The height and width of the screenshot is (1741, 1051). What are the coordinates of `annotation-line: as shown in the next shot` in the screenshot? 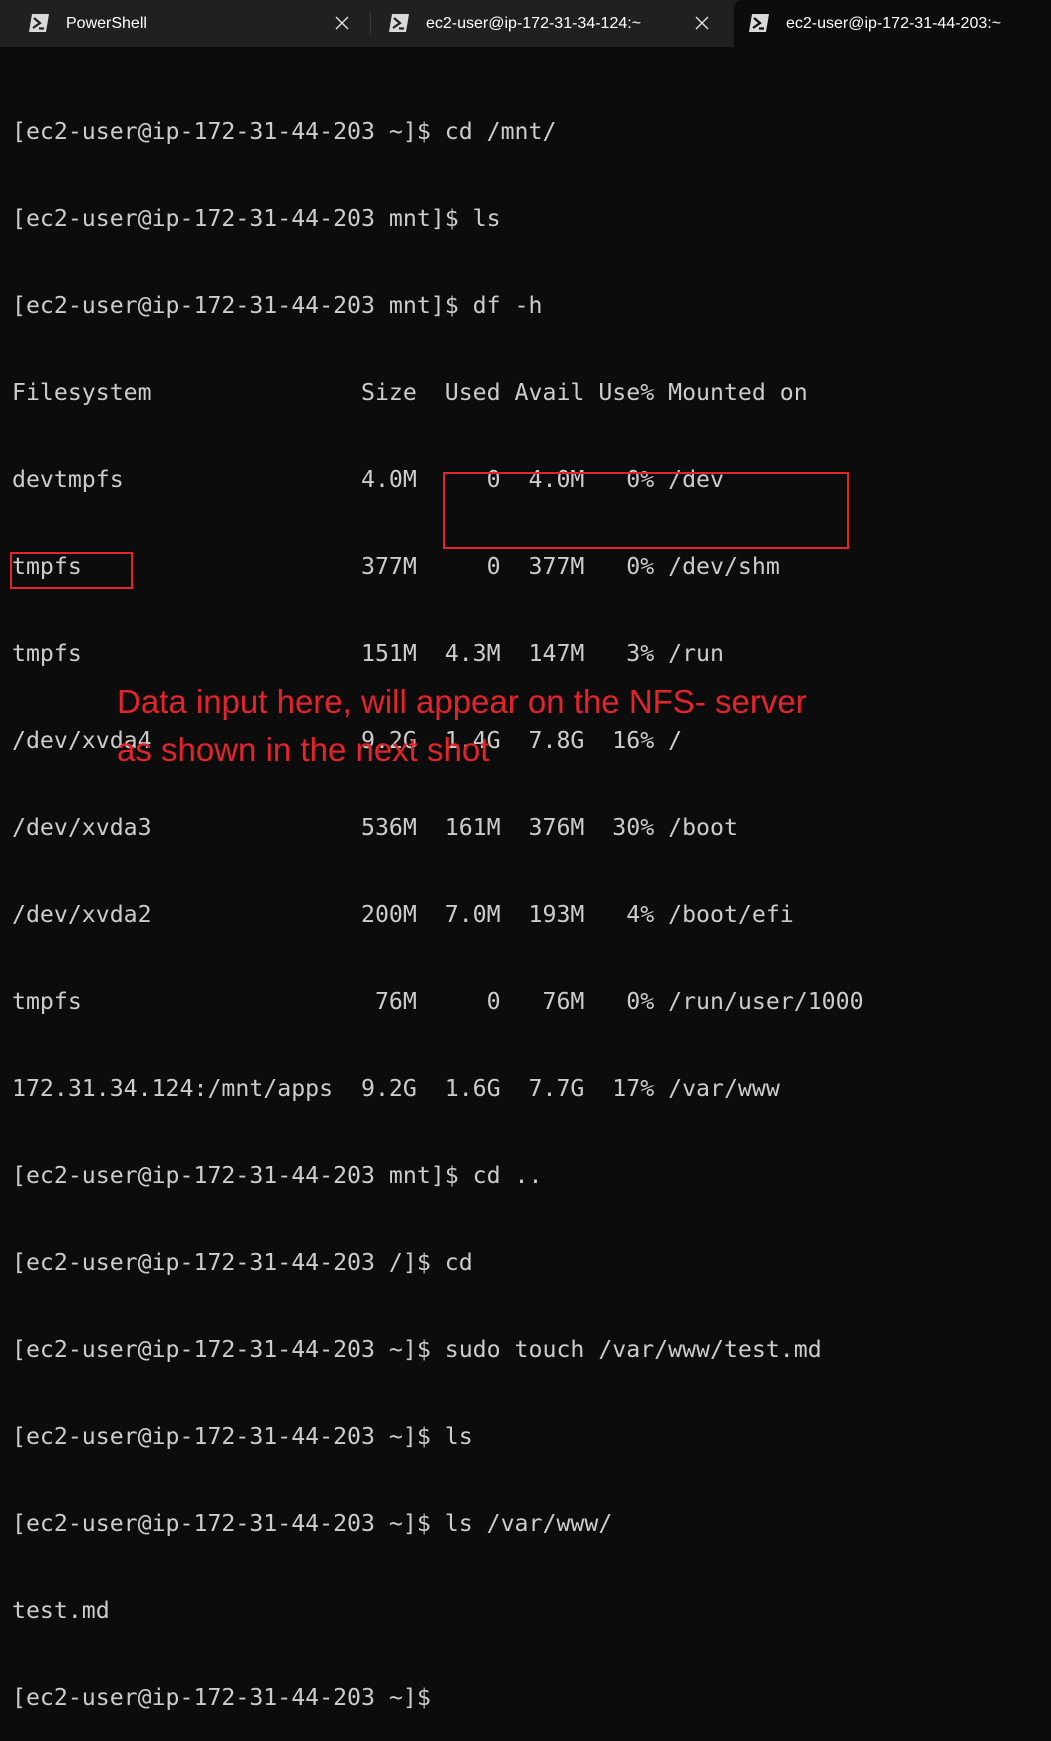 It's located at (303, 749).